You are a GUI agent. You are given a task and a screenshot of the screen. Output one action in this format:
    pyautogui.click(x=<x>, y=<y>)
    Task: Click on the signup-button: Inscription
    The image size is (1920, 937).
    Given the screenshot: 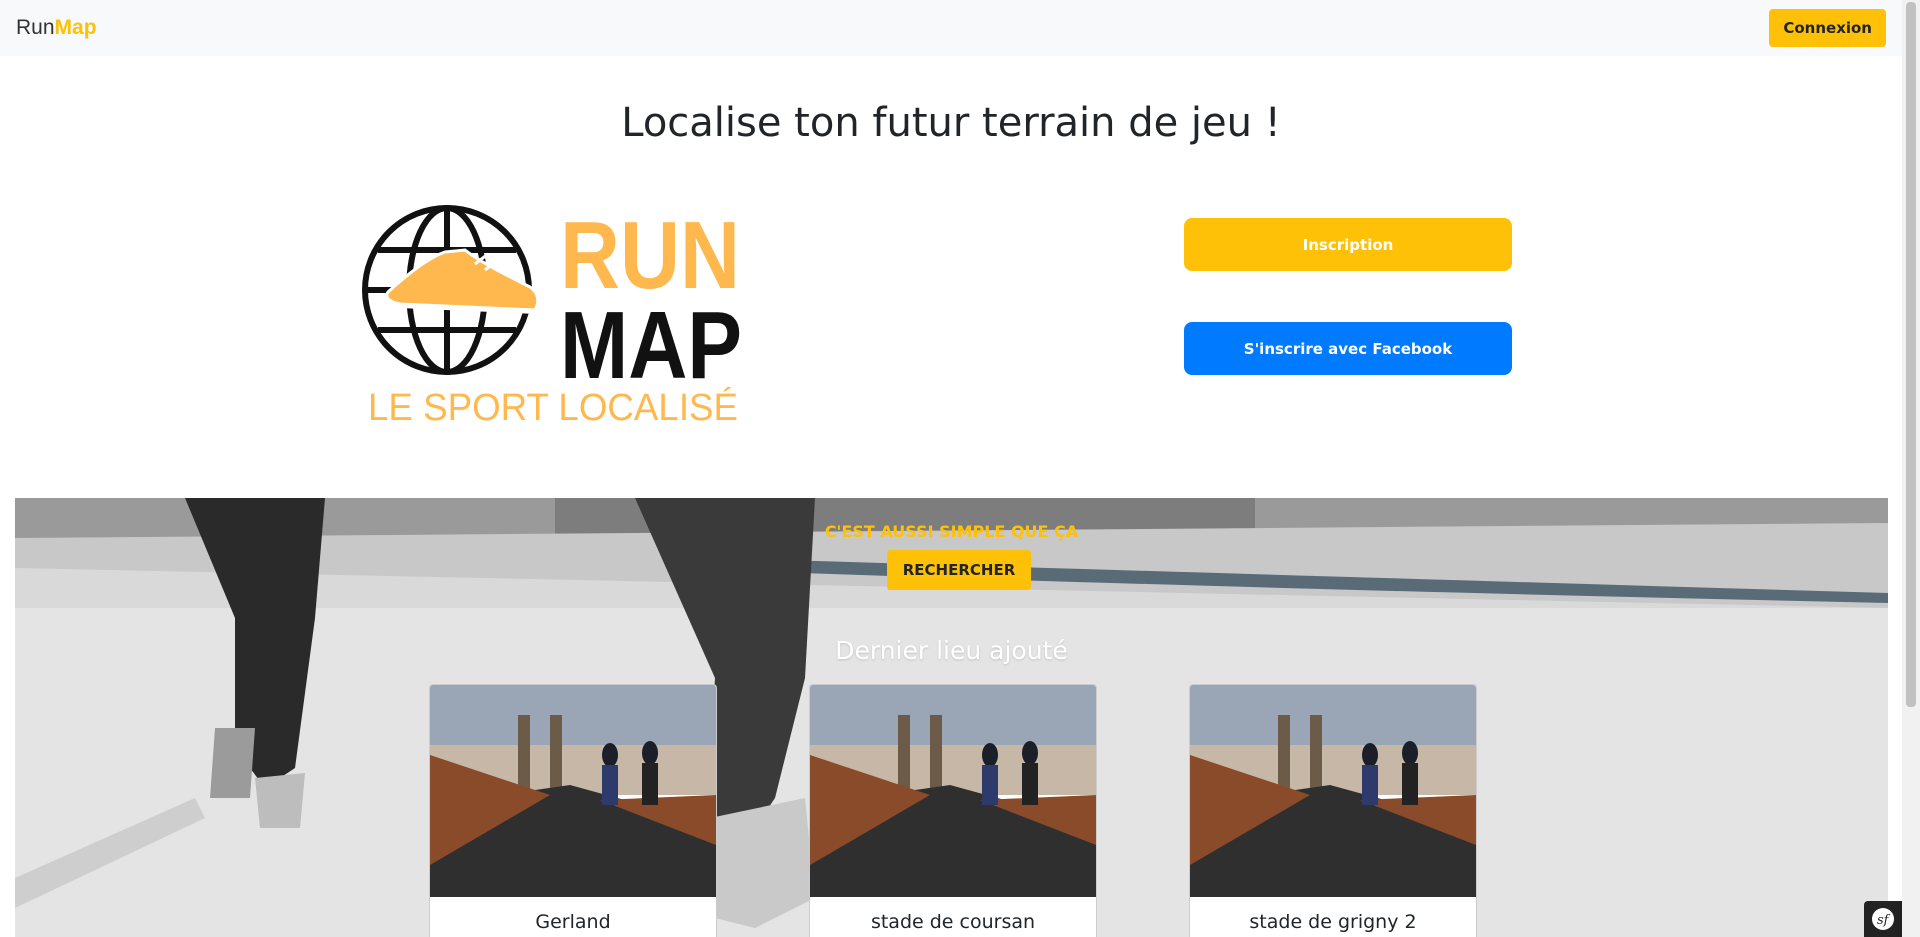 What is the action you would take?
    pyautogui.click(x=1348, y=244)
    